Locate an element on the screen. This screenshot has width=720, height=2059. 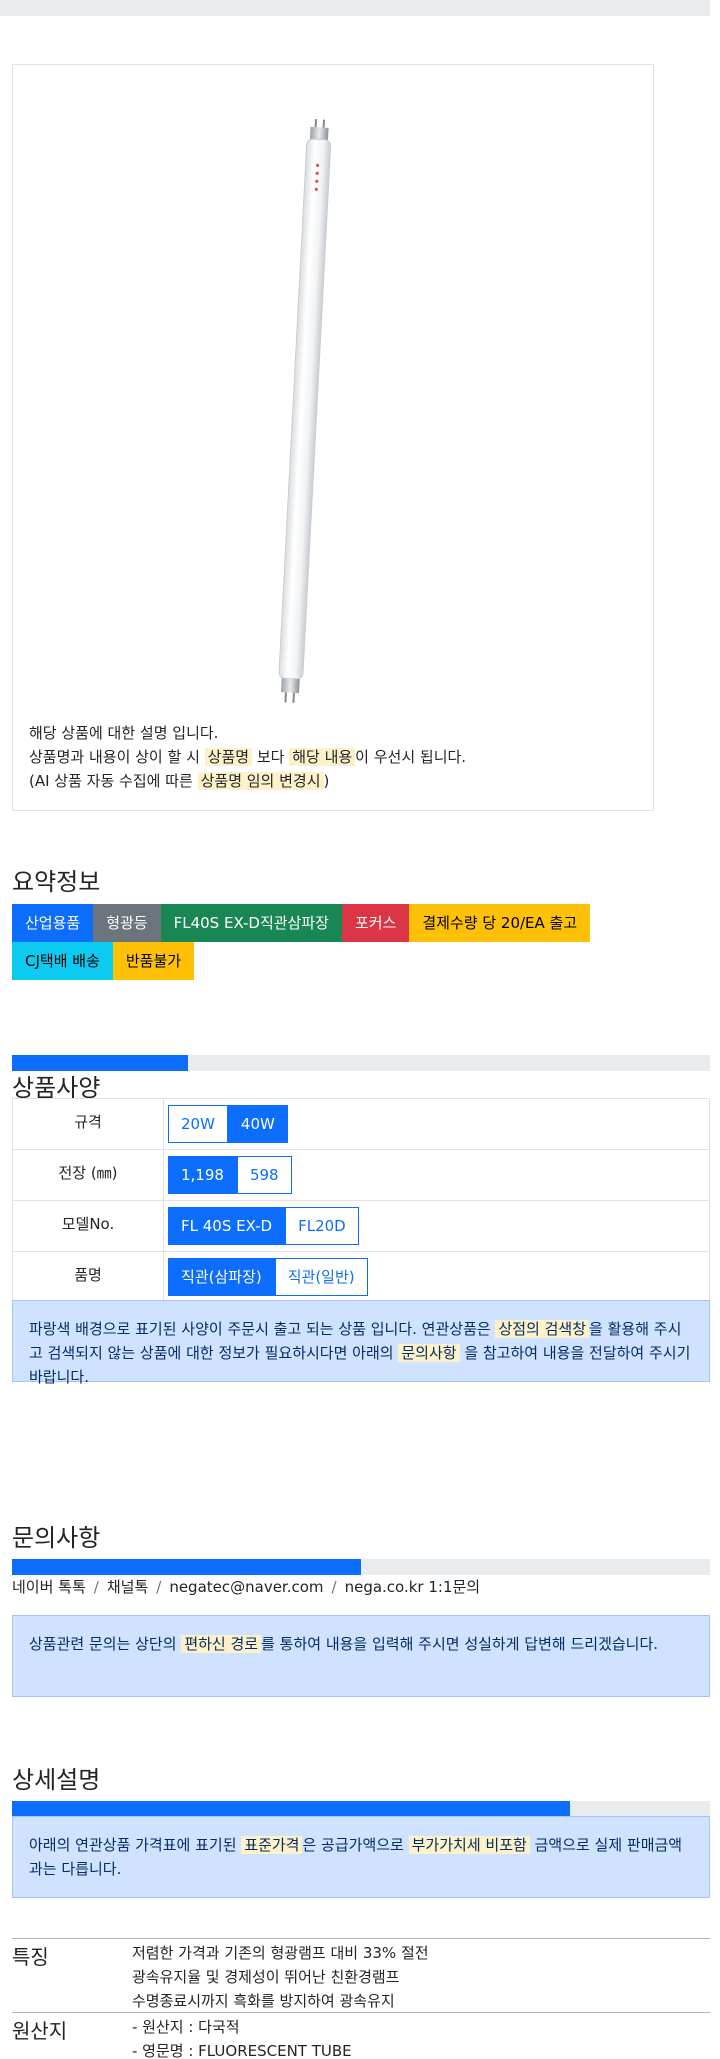
option-20w: 20W is located at coordinates (198, 1124).